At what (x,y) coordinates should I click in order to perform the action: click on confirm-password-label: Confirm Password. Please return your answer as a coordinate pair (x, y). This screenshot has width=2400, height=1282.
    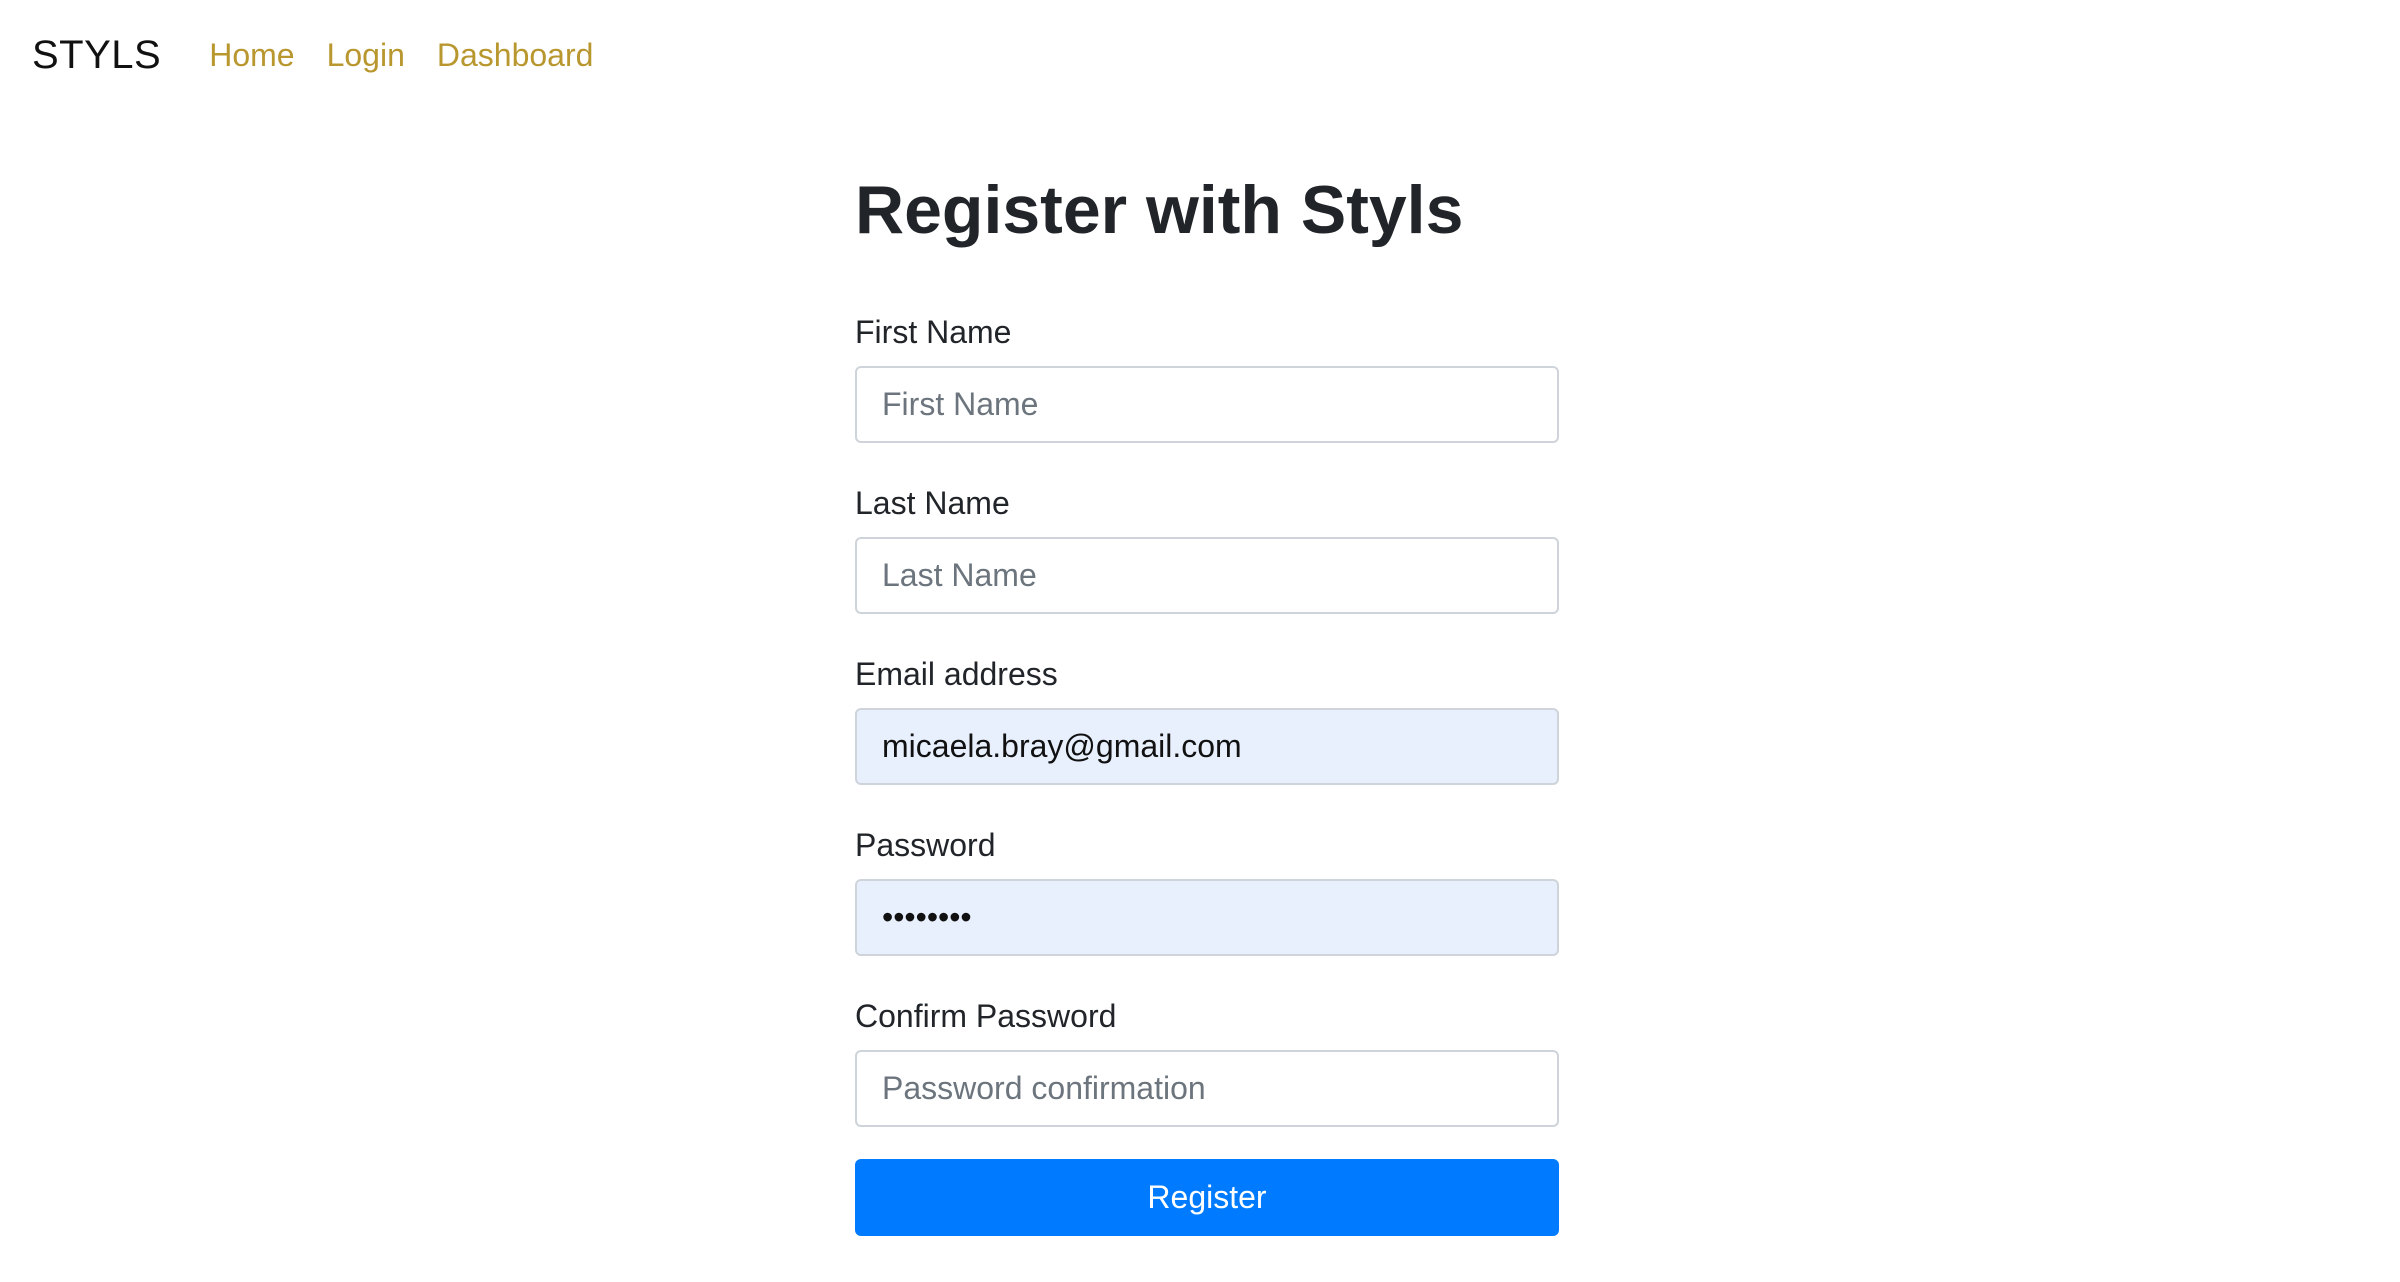
    Looking at the image, I should click on (986, 1016).